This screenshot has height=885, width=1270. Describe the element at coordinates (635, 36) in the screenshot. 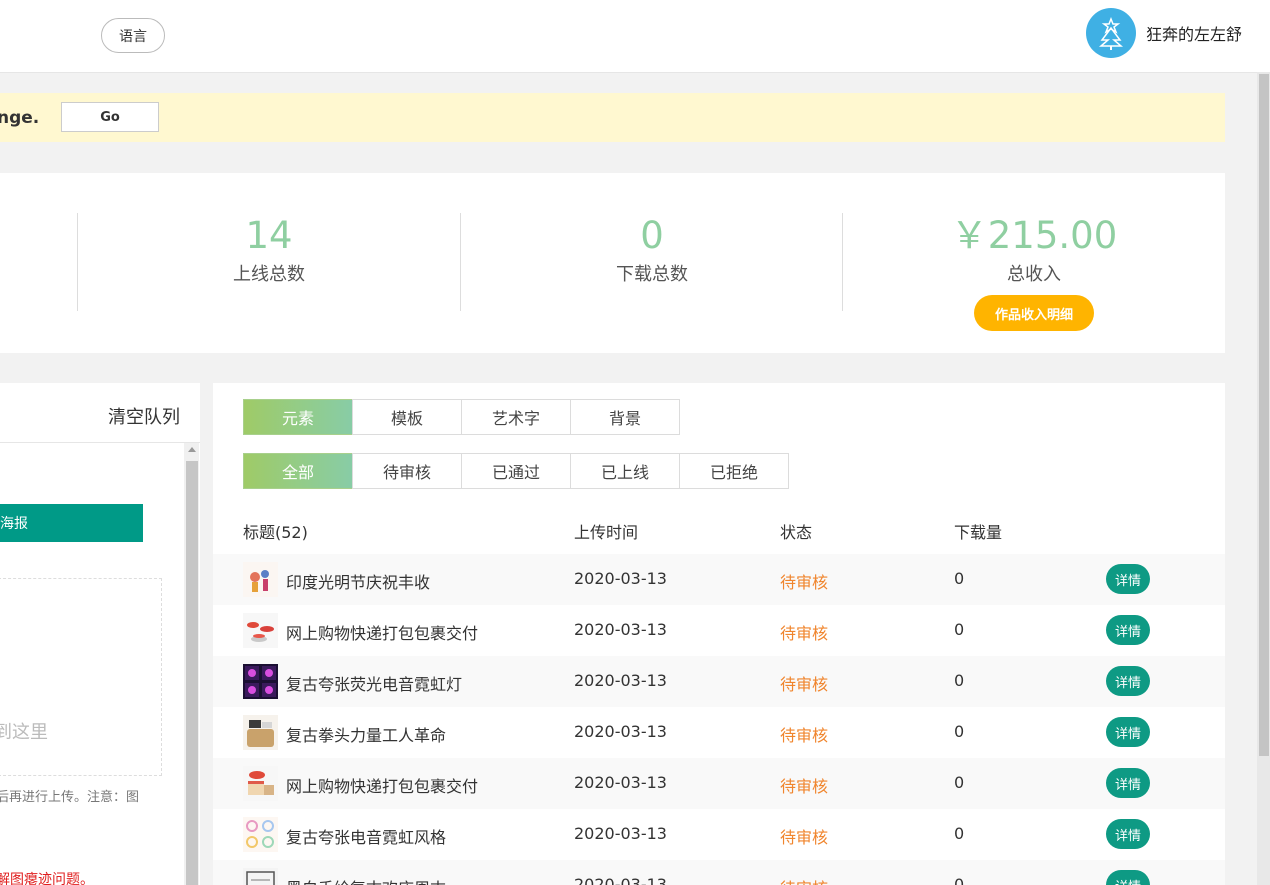

I see `top-header: 语言 狂奔的左左舒` at that location.